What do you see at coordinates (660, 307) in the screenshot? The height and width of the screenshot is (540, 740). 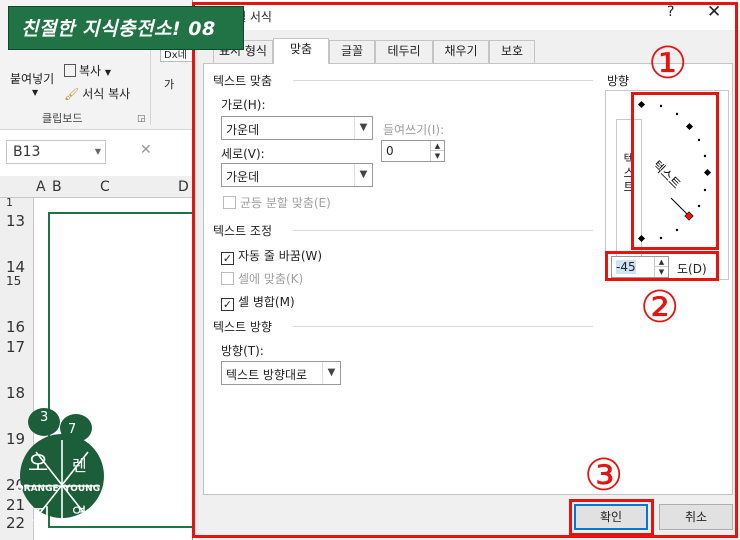 I see `step-2-badge: ②` at bounding box center [660, 307].